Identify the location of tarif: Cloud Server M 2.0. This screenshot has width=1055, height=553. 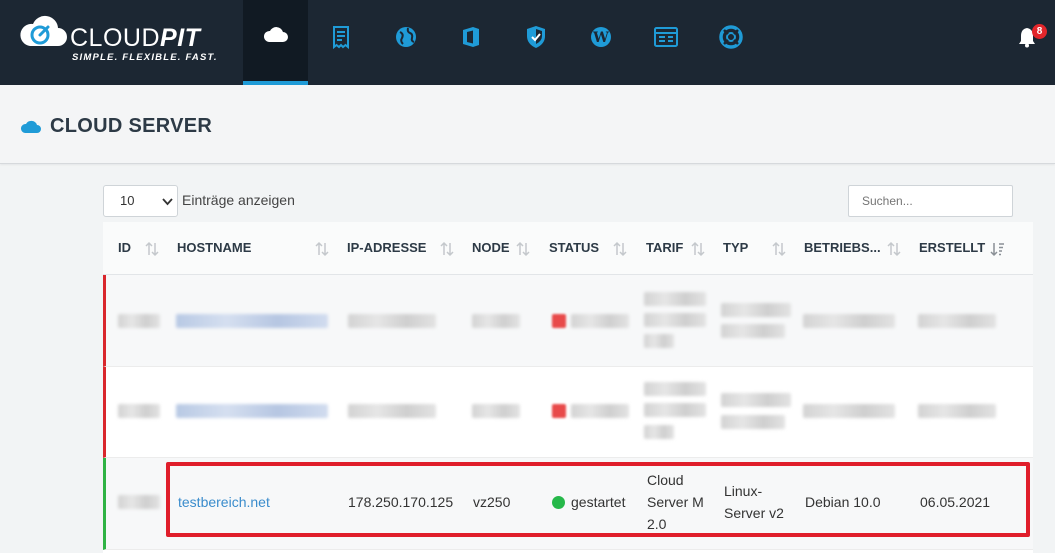
(675, 502).